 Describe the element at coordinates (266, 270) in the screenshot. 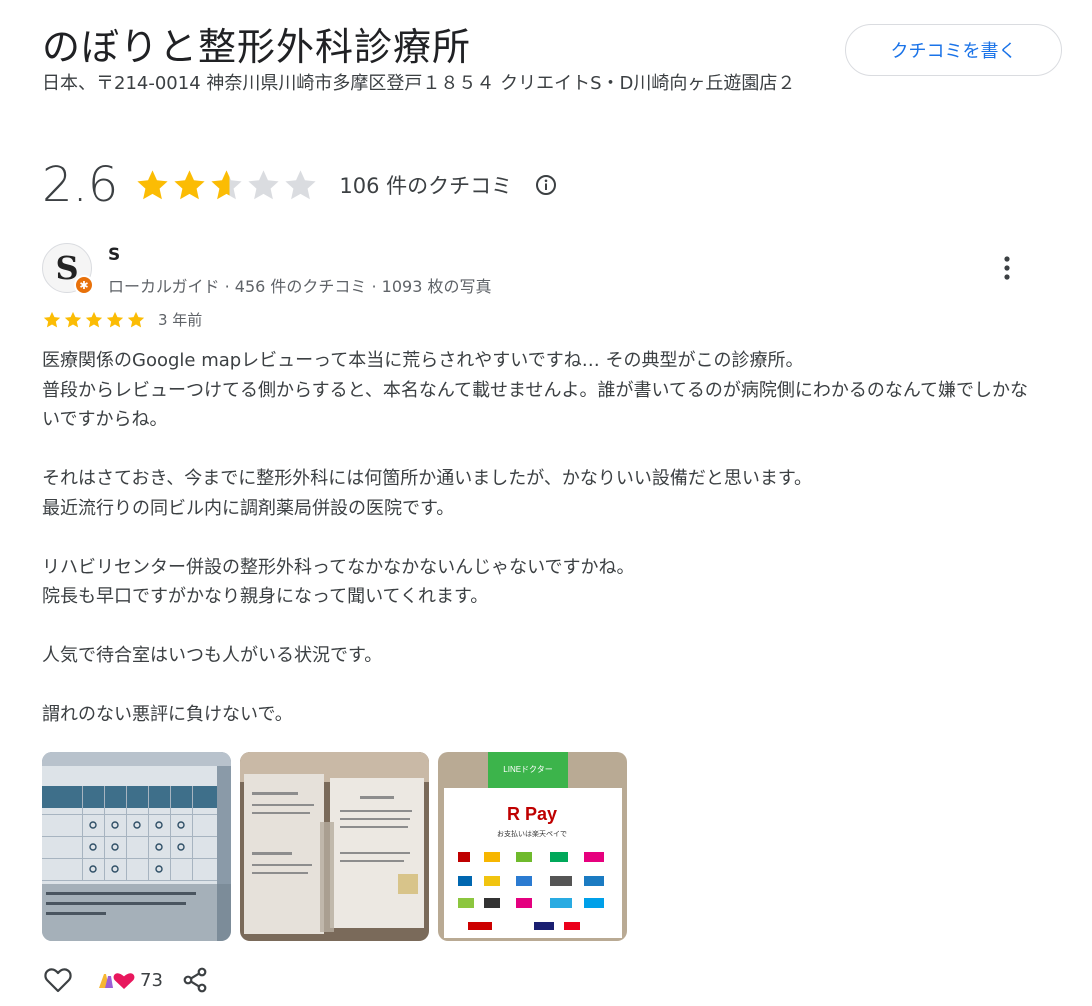

I see `reviewer-header: S ✱ S ローカルガイド · 456 件のクチコミ · 1093 枚の写真` at that location.